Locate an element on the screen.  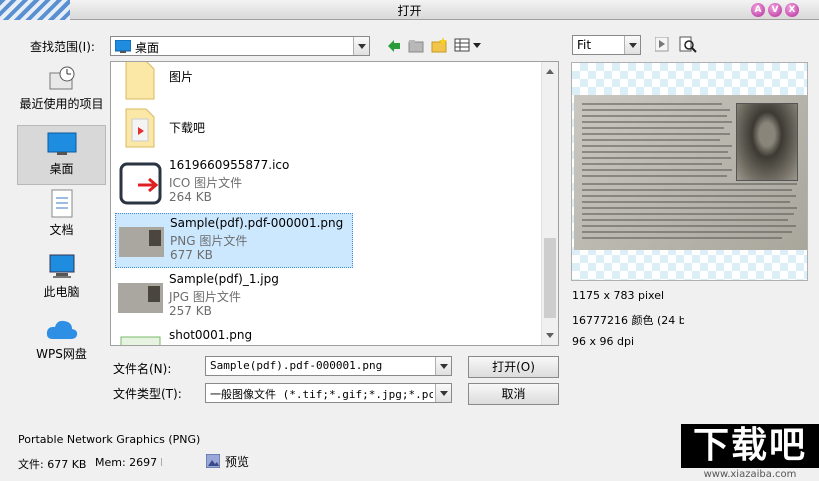
file-type: PNG 图片文件 is located at coordinates (209, 241).